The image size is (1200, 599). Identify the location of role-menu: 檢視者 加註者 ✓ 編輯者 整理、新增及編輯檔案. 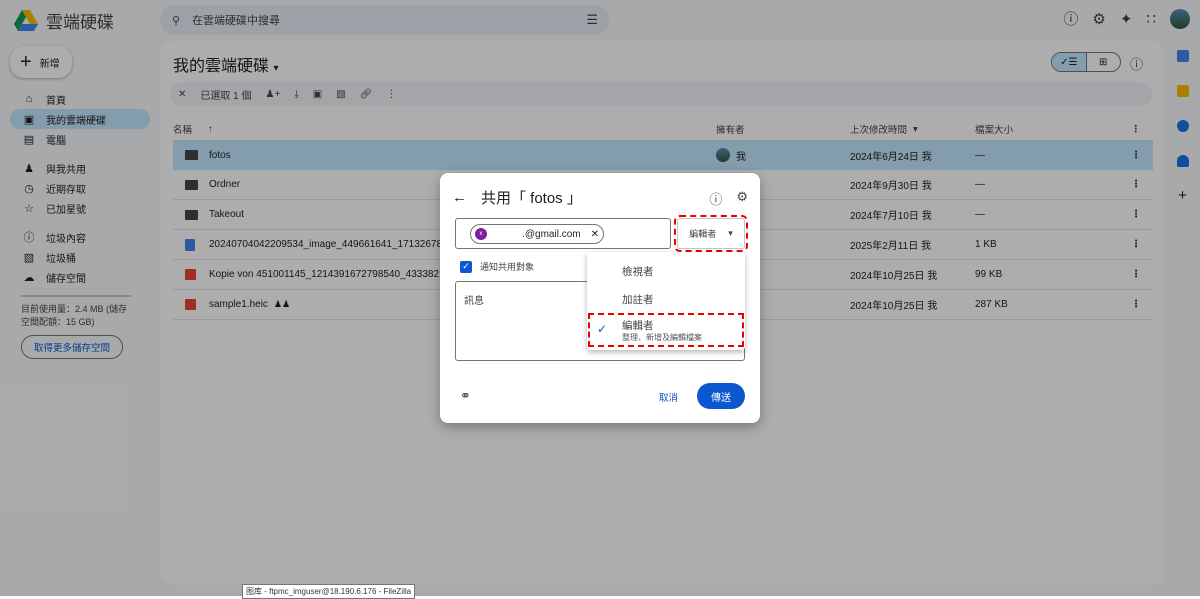
(666, 301).